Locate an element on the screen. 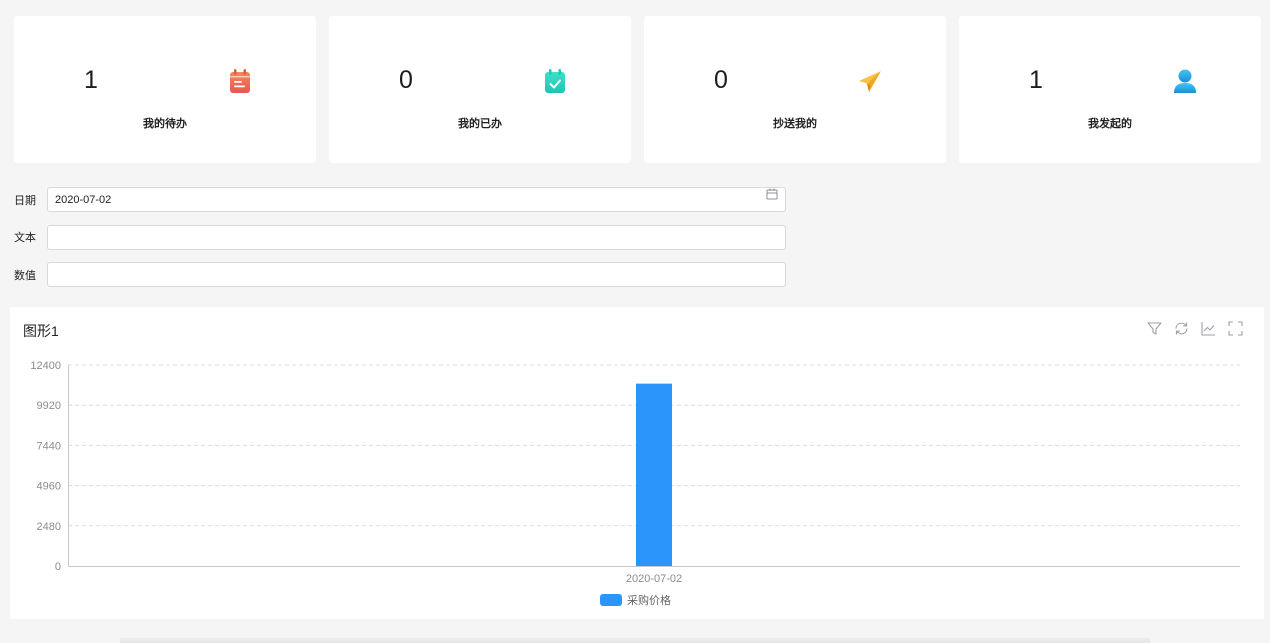 This screenshot has height=643, width=1270. date-input is located at coordinates (416, 199).